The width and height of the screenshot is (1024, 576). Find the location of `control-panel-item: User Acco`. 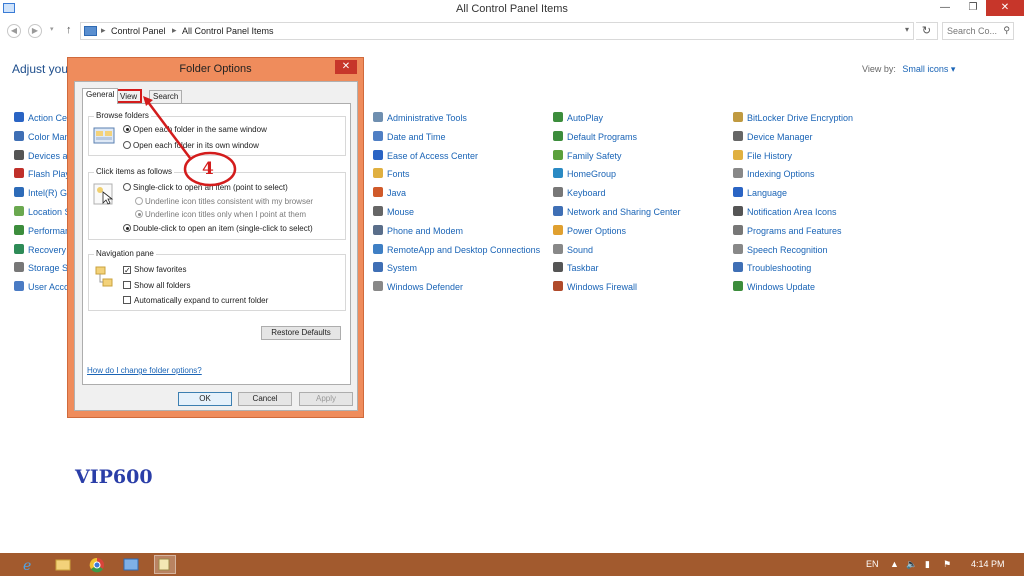

control-panel-item: User Acco is located at coordinates (41, 288).